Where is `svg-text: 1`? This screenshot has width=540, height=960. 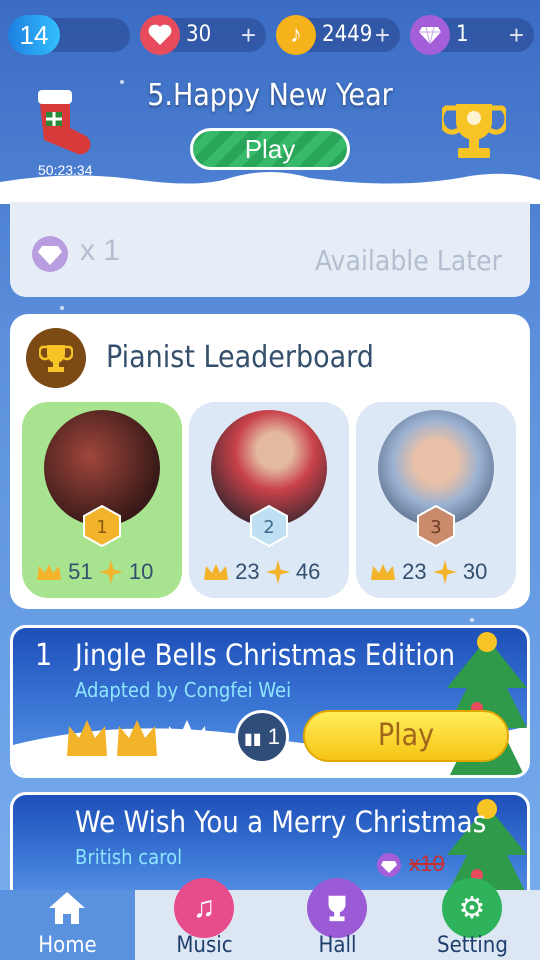 svg-text: 1 is located at coordinates (101, 527).